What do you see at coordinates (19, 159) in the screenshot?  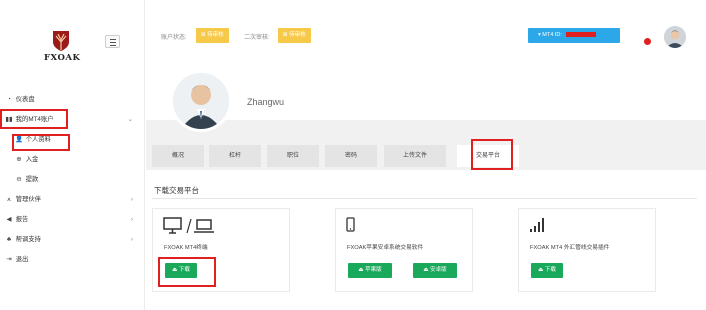 I see `plus-circle-icon: ⊕` at bounding box center [19, 159].